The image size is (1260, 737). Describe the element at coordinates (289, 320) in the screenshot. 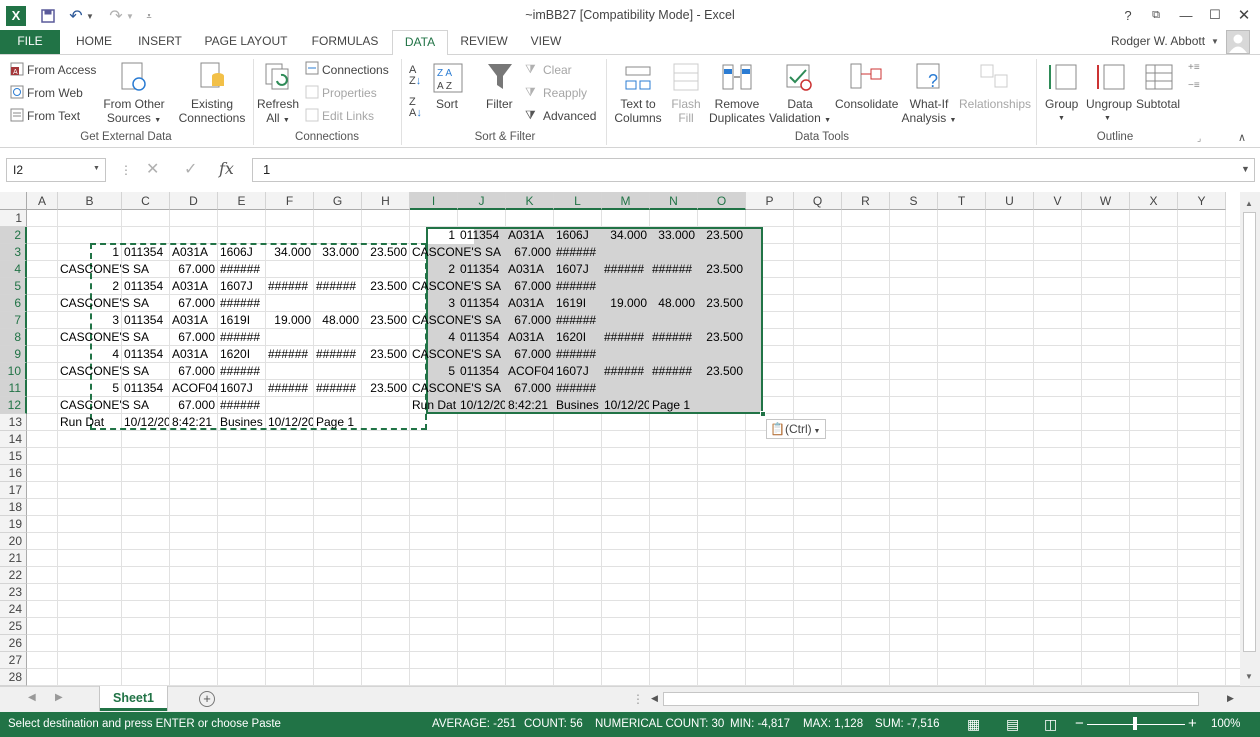

I see `cell-f7: 19.000` at that location.